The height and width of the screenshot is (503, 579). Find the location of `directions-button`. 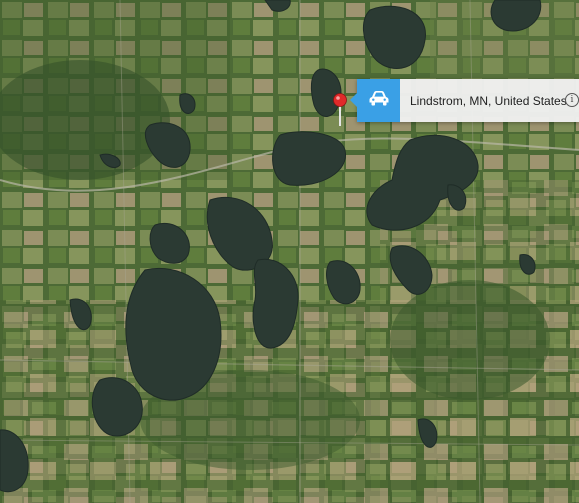

directions-button is located at coordinates (378, 100).